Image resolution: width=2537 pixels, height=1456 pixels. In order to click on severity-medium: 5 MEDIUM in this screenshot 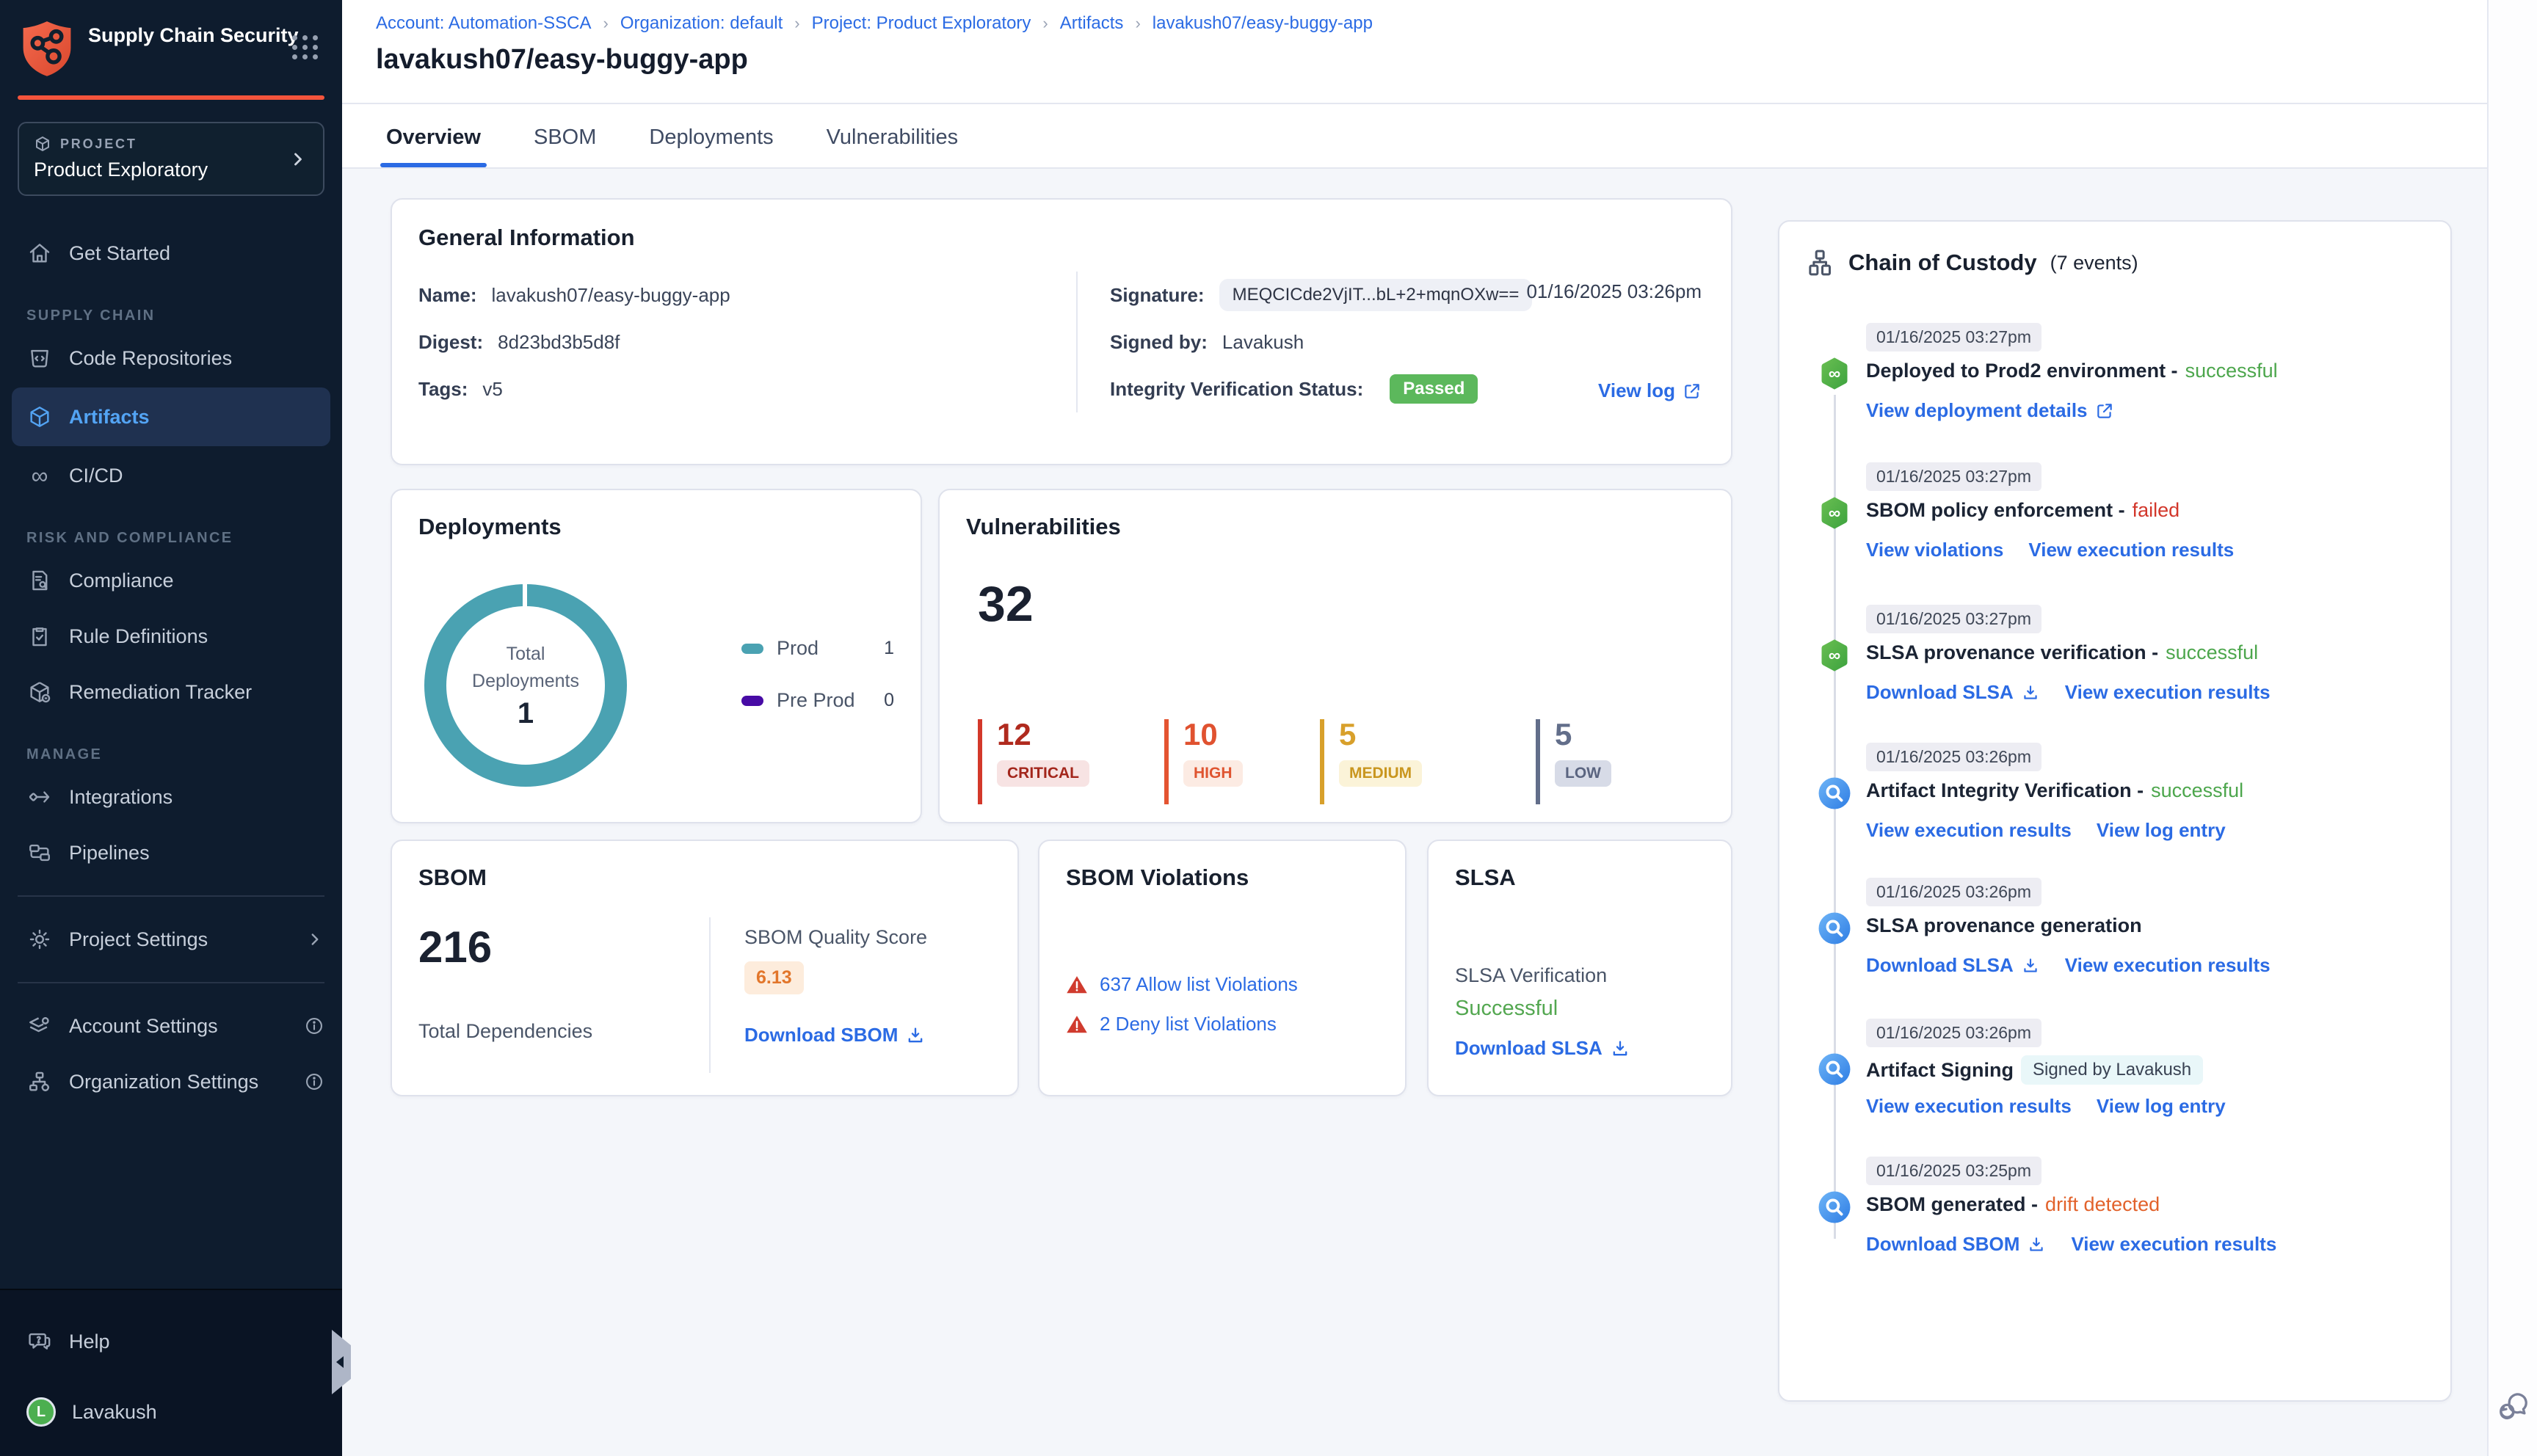, I will do `click(1371, 762)`.